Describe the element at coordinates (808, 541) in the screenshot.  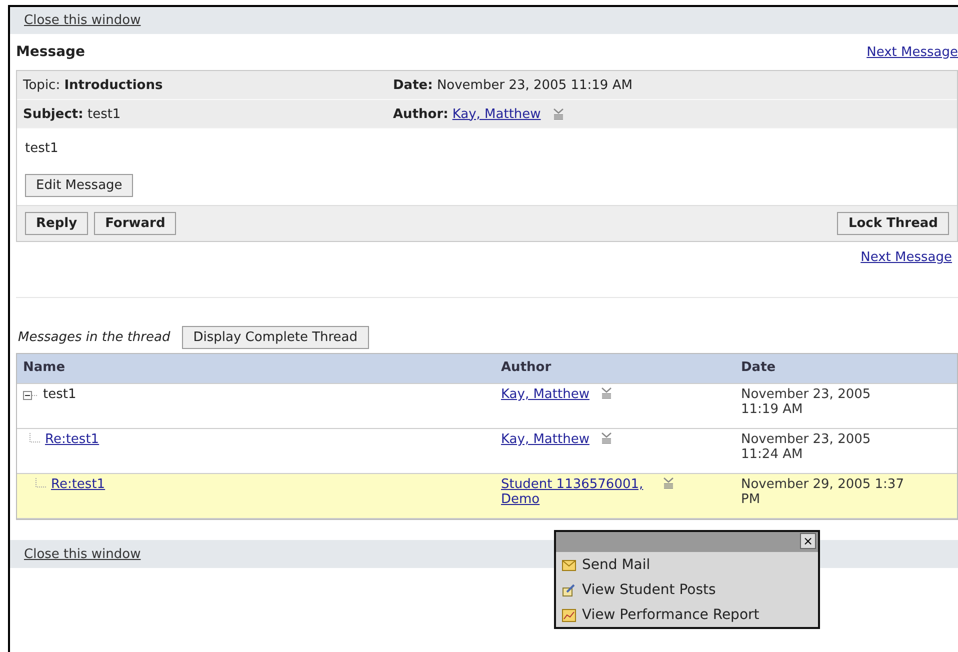
I see `close-button: ×` at that location.